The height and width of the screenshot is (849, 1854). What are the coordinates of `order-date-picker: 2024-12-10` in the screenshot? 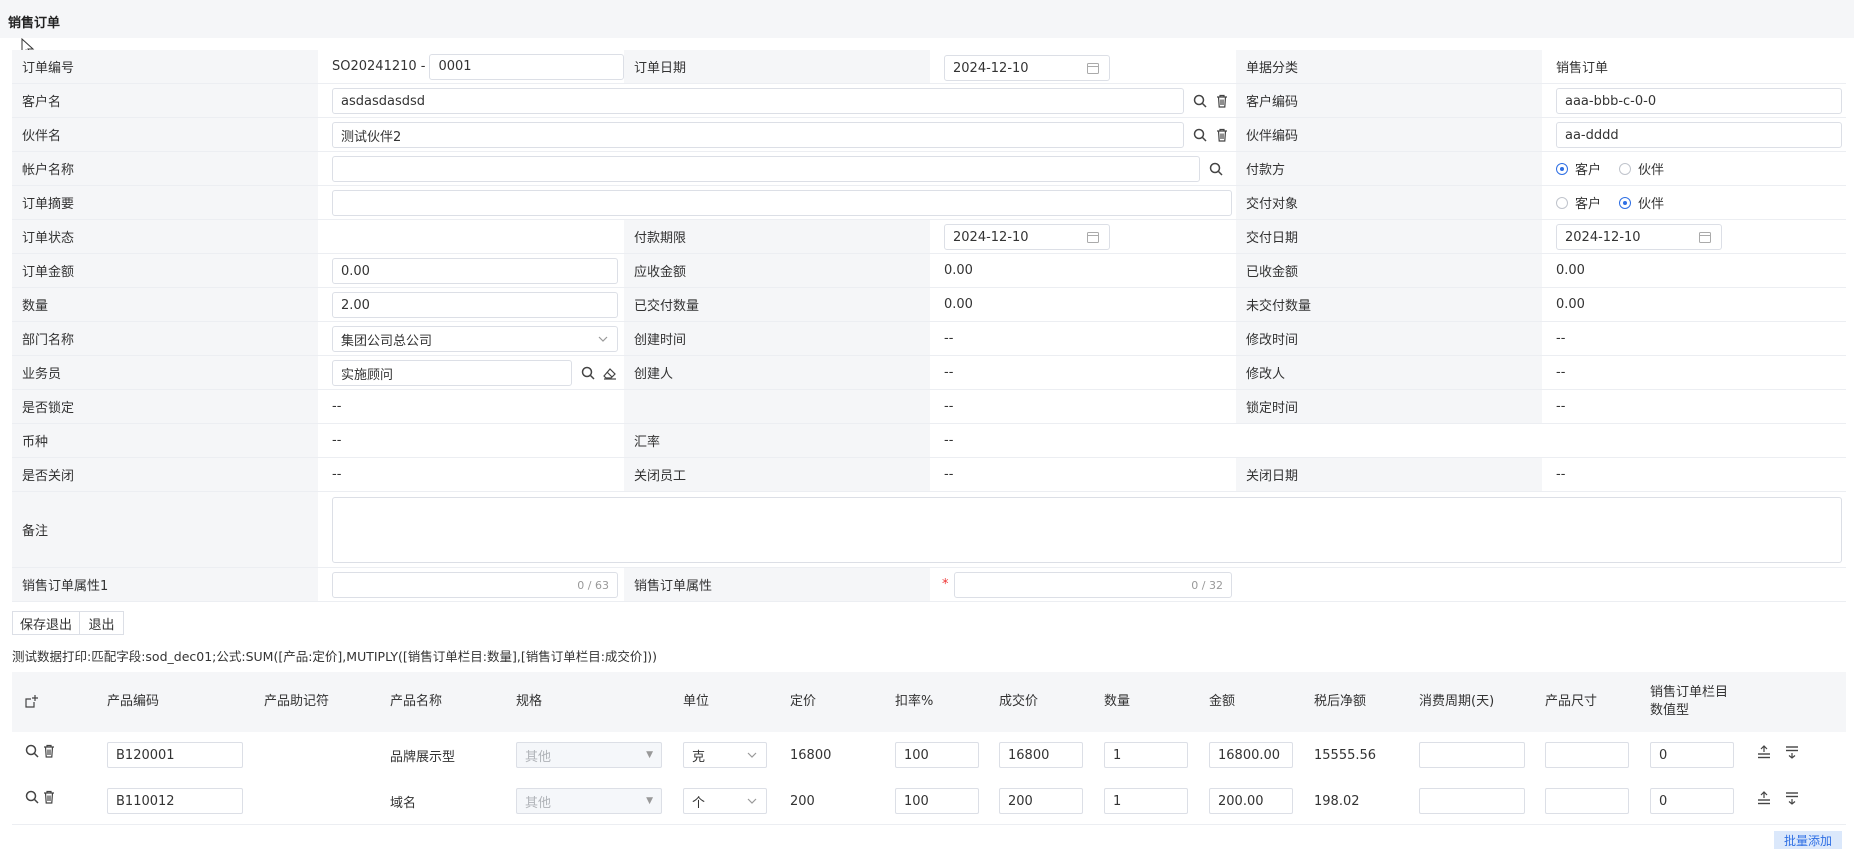 It's located at (1027, 68).